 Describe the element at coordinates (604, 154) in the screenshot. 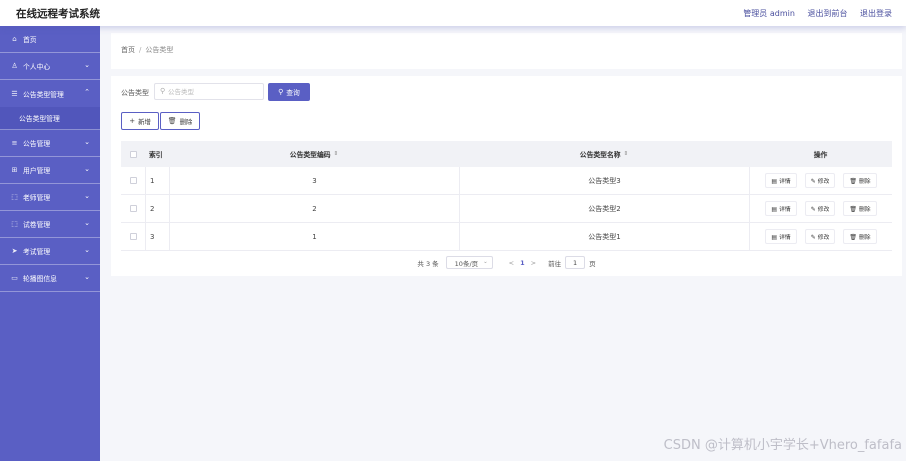

I see `header-name: 公告类型名称 ⇕` at that location.